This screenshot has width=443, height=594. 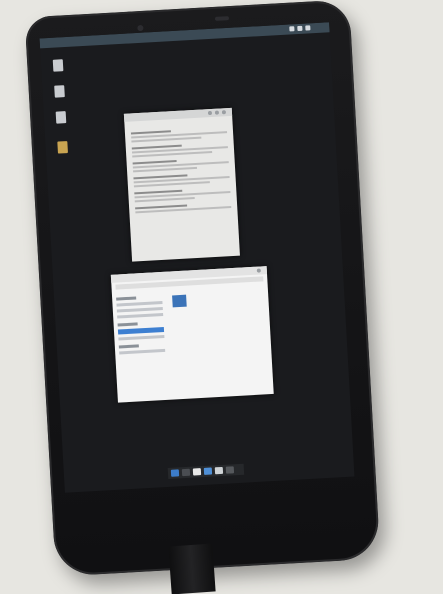 I want to click on earpiece, so click(x=222, y=18).